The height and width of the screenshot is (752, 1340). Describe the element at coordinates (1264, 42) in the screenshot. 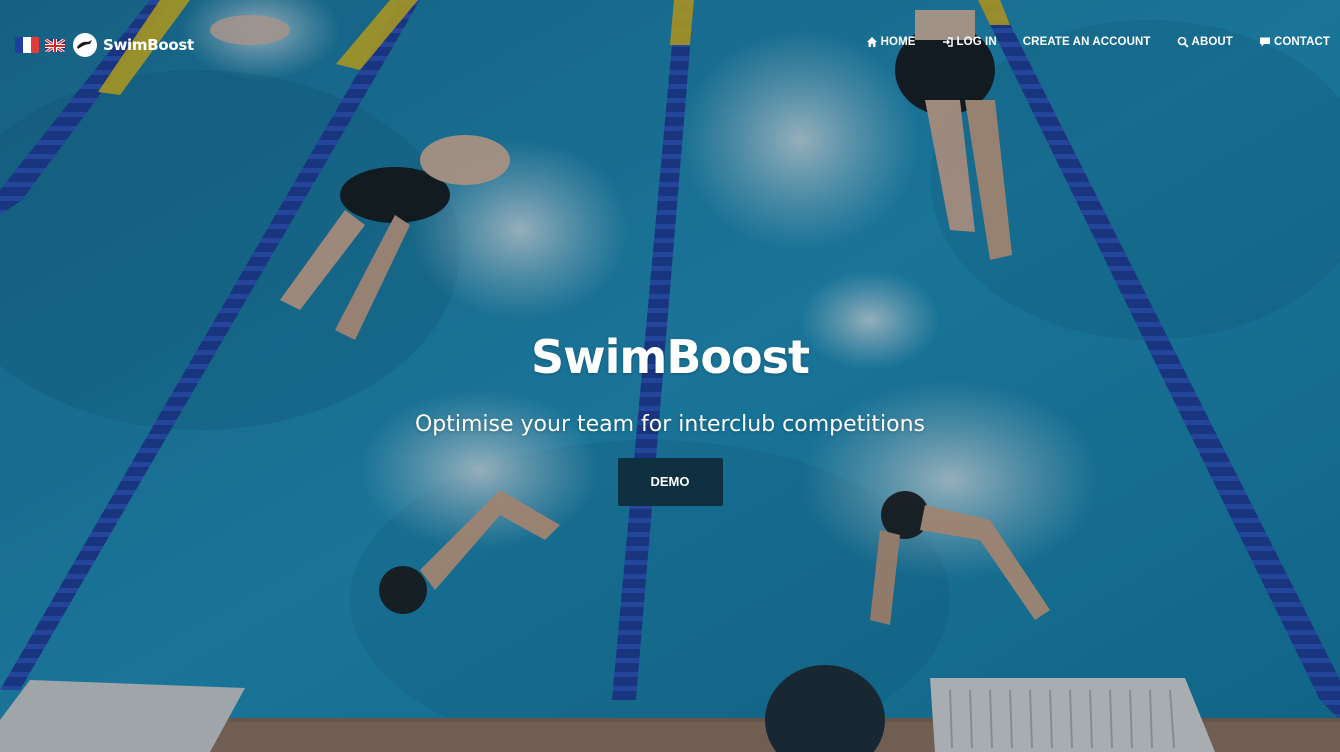

I see `comment-icon` at that location.